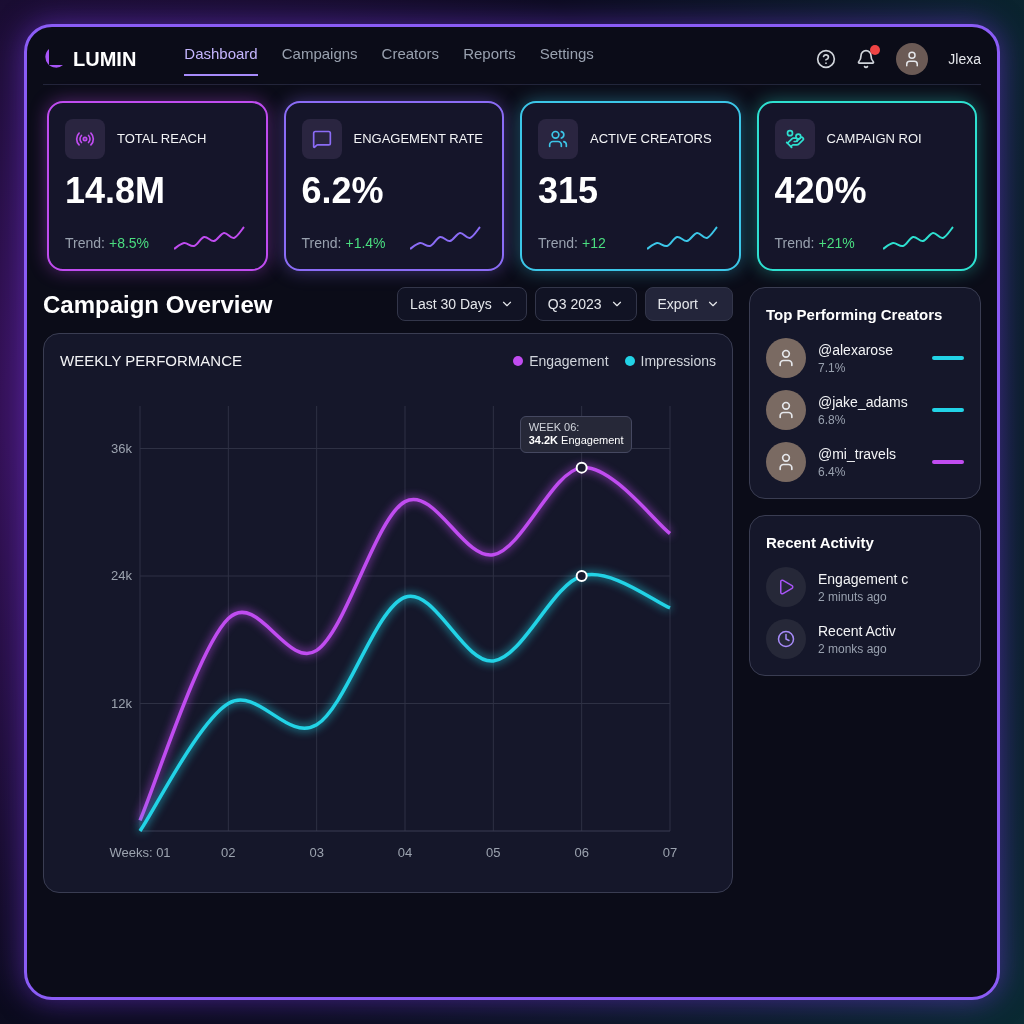  What do you see at coordinates (678, 361) in the screenshot?
I see `legend-label: Impressions` at bounding box center [678, 361].